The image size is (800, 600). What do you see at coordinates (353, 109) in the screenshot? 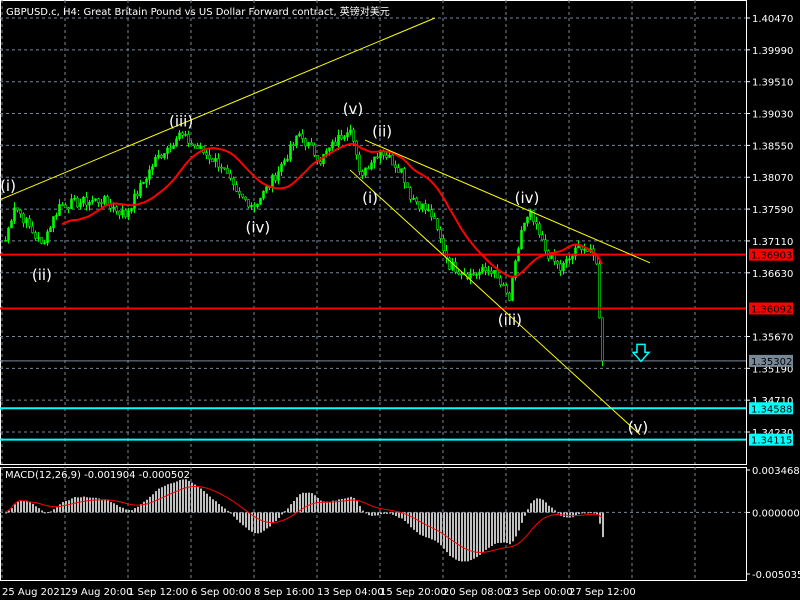
I see `wave-label: (v)` at bounding box center [353, 109].